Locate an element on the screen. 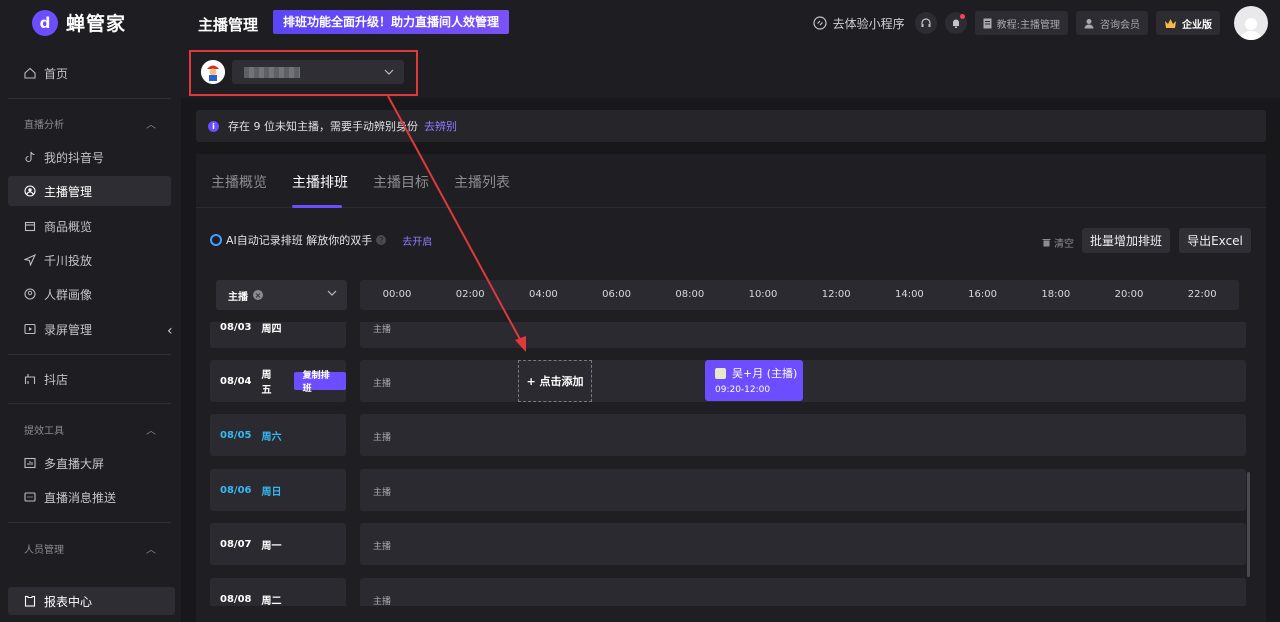 The image size is (1280, 622). sidebar-group-live: 直播分析 ︿ is located at coordinates (90, 123).